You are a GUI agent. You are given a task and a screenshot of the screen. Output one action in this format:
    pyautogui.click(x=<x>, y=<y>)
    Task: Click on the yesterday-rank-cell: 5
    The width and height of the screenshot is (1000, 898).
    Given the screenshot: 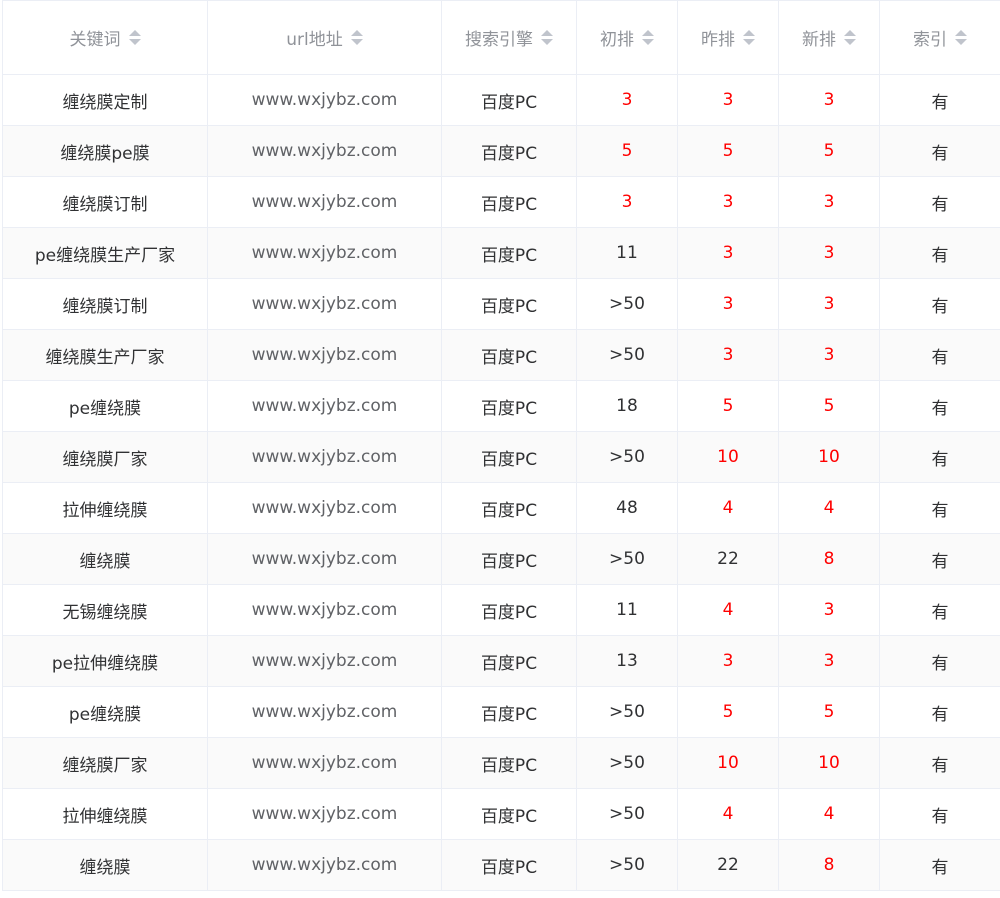 What is the action you would take?
    pyautogui.click(x=728, y=406)
    